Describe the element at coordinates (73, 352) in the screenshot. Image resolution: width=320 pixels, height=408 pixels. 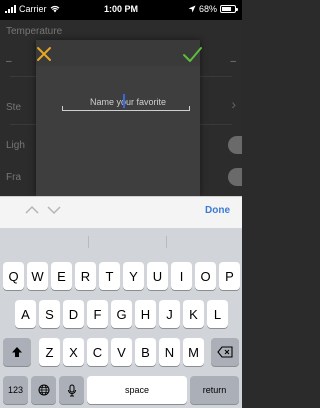
I see `key-x: X` at that location.